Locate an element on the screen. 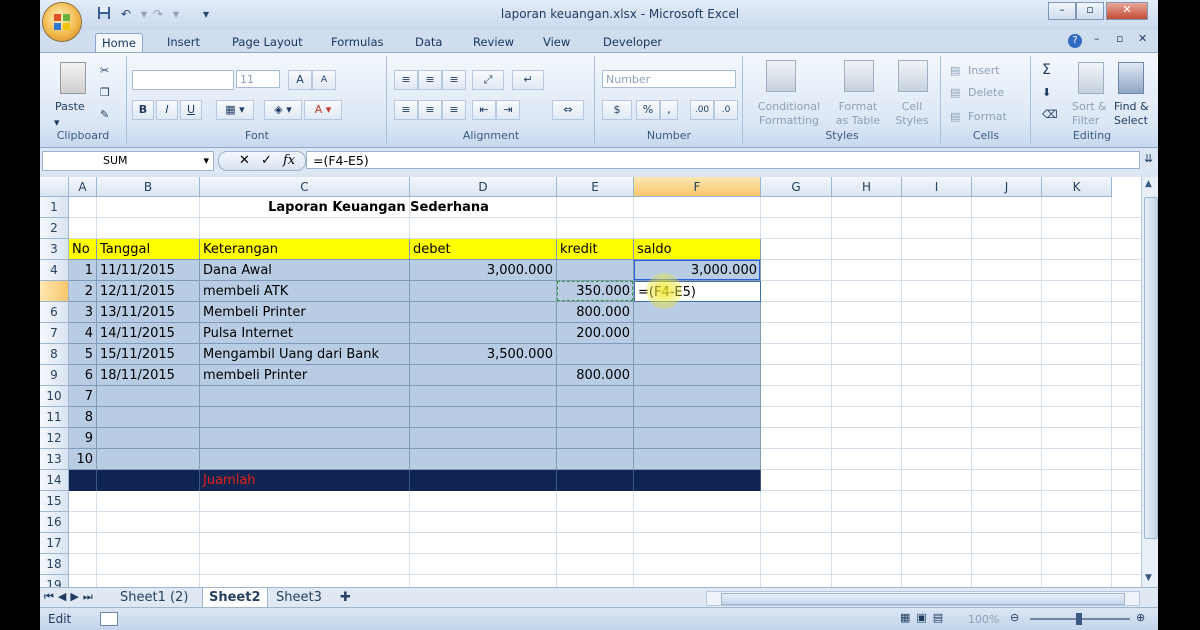  decrease-indent-button: ⇤ is located at coordinates (484, 110).